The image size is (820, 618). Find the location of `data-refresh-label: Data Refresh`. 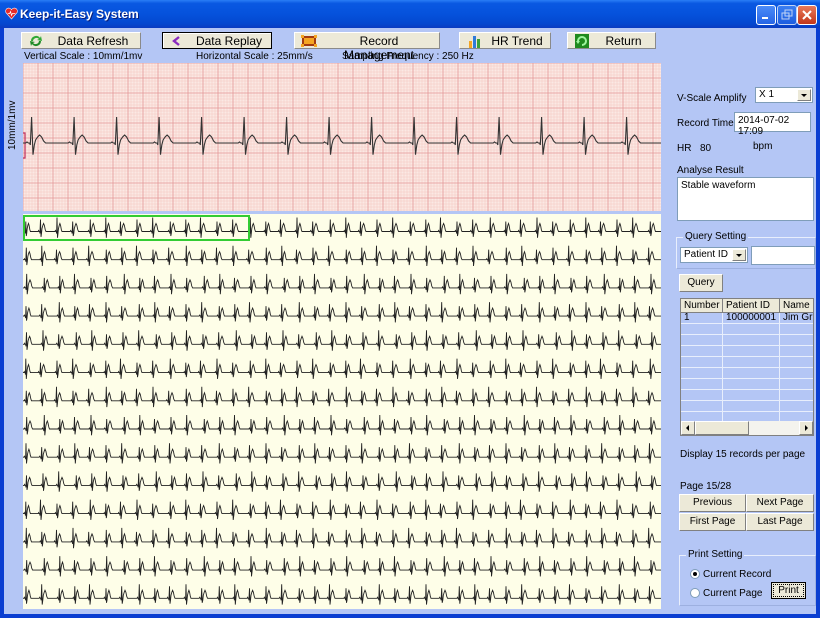

data-refresh-label: Data Refresh is located at coordinates (93, 41).